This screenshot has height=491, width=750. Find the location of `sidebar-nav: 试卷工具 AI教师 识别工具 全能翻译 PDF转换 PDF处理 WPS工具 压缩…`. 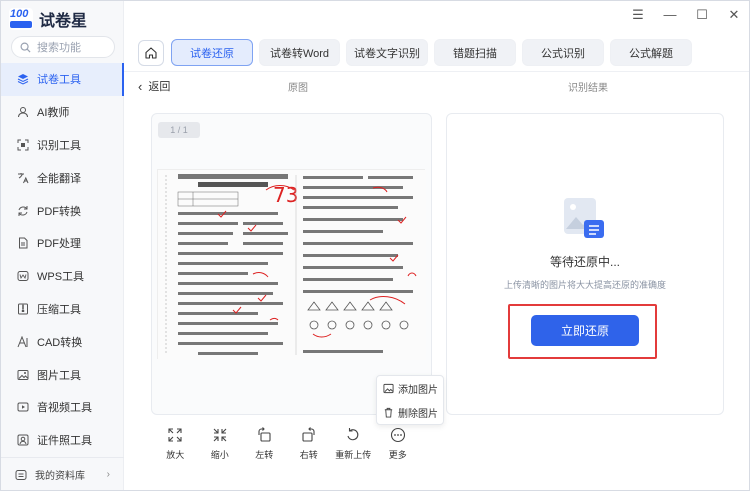

sidebar-nav: 试卷工具 AI教师 识别工具 全能翻译 PDF转换 PDF处理 WPS工具 压缩… is located at coordinates (62, 260).